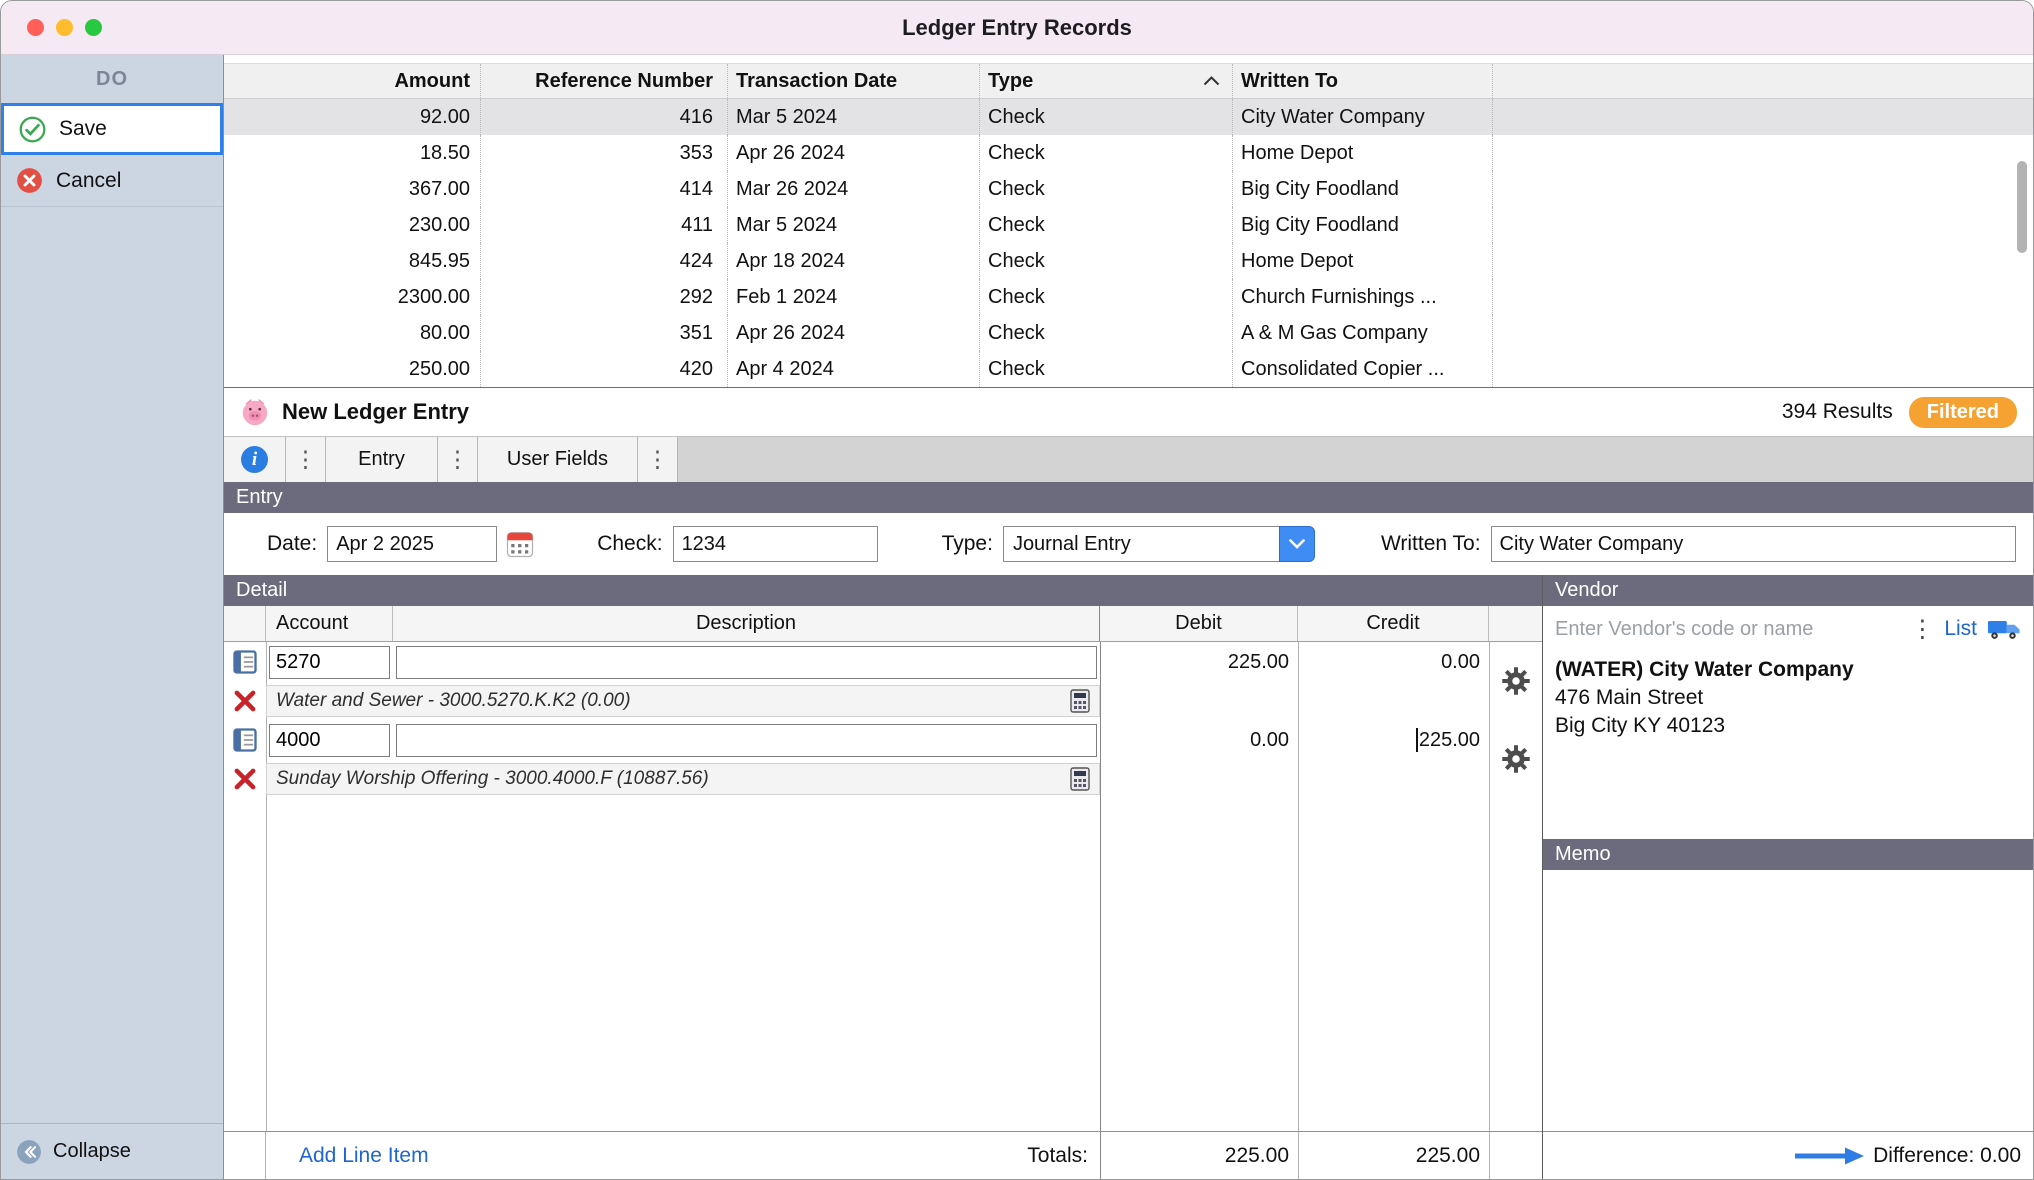  I want to click on entry-form: Date: Check: Type: Journa, so click(1128, 544).